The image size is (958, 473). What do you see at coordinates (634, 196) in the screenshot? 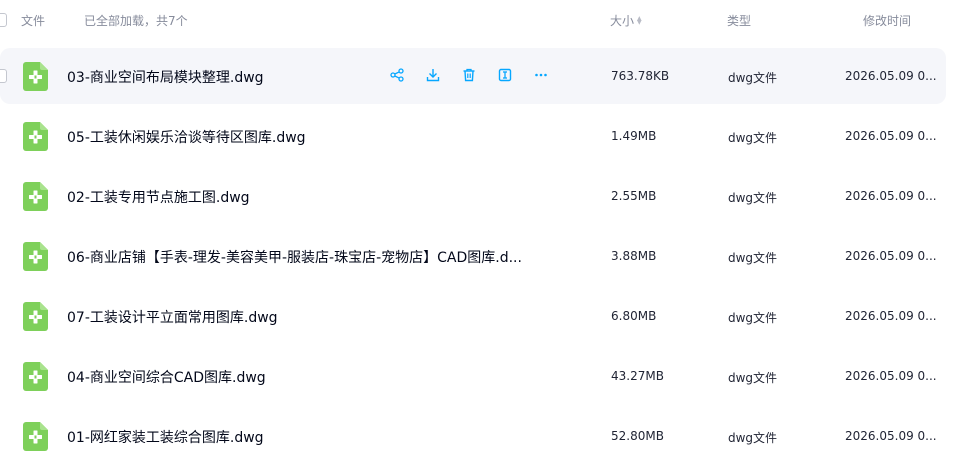
I see `file-size: 2.55MB` at bounding box center [634, 196].